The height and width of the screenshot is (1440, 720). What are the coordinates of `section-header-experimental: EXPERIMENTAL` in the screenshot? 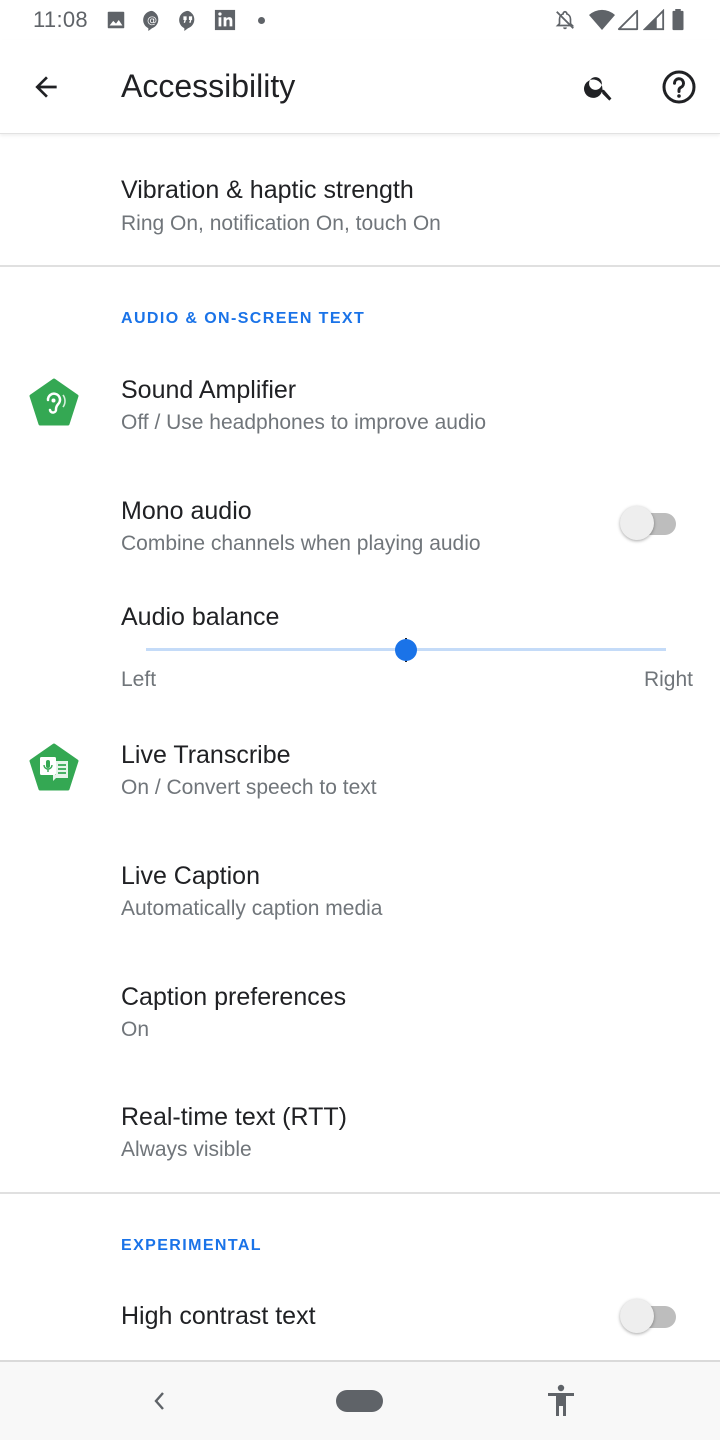 It's located at (191, 1245).